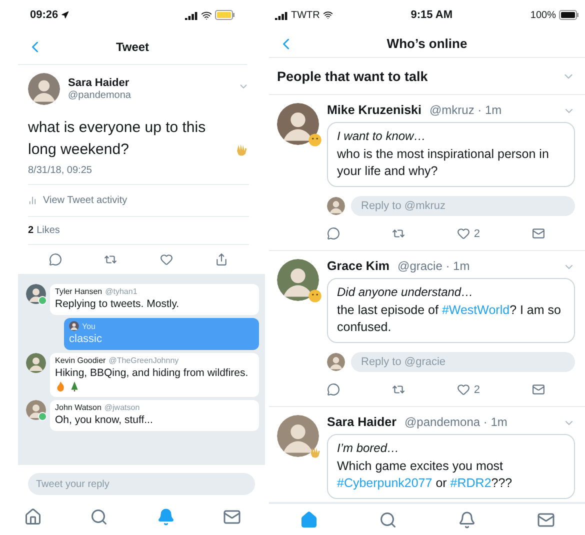 This screenshot has width=585, height=535. Describe the element at coordinates (358, 266) in the screenshot. I see `author-name: Grace Kim` at that location.